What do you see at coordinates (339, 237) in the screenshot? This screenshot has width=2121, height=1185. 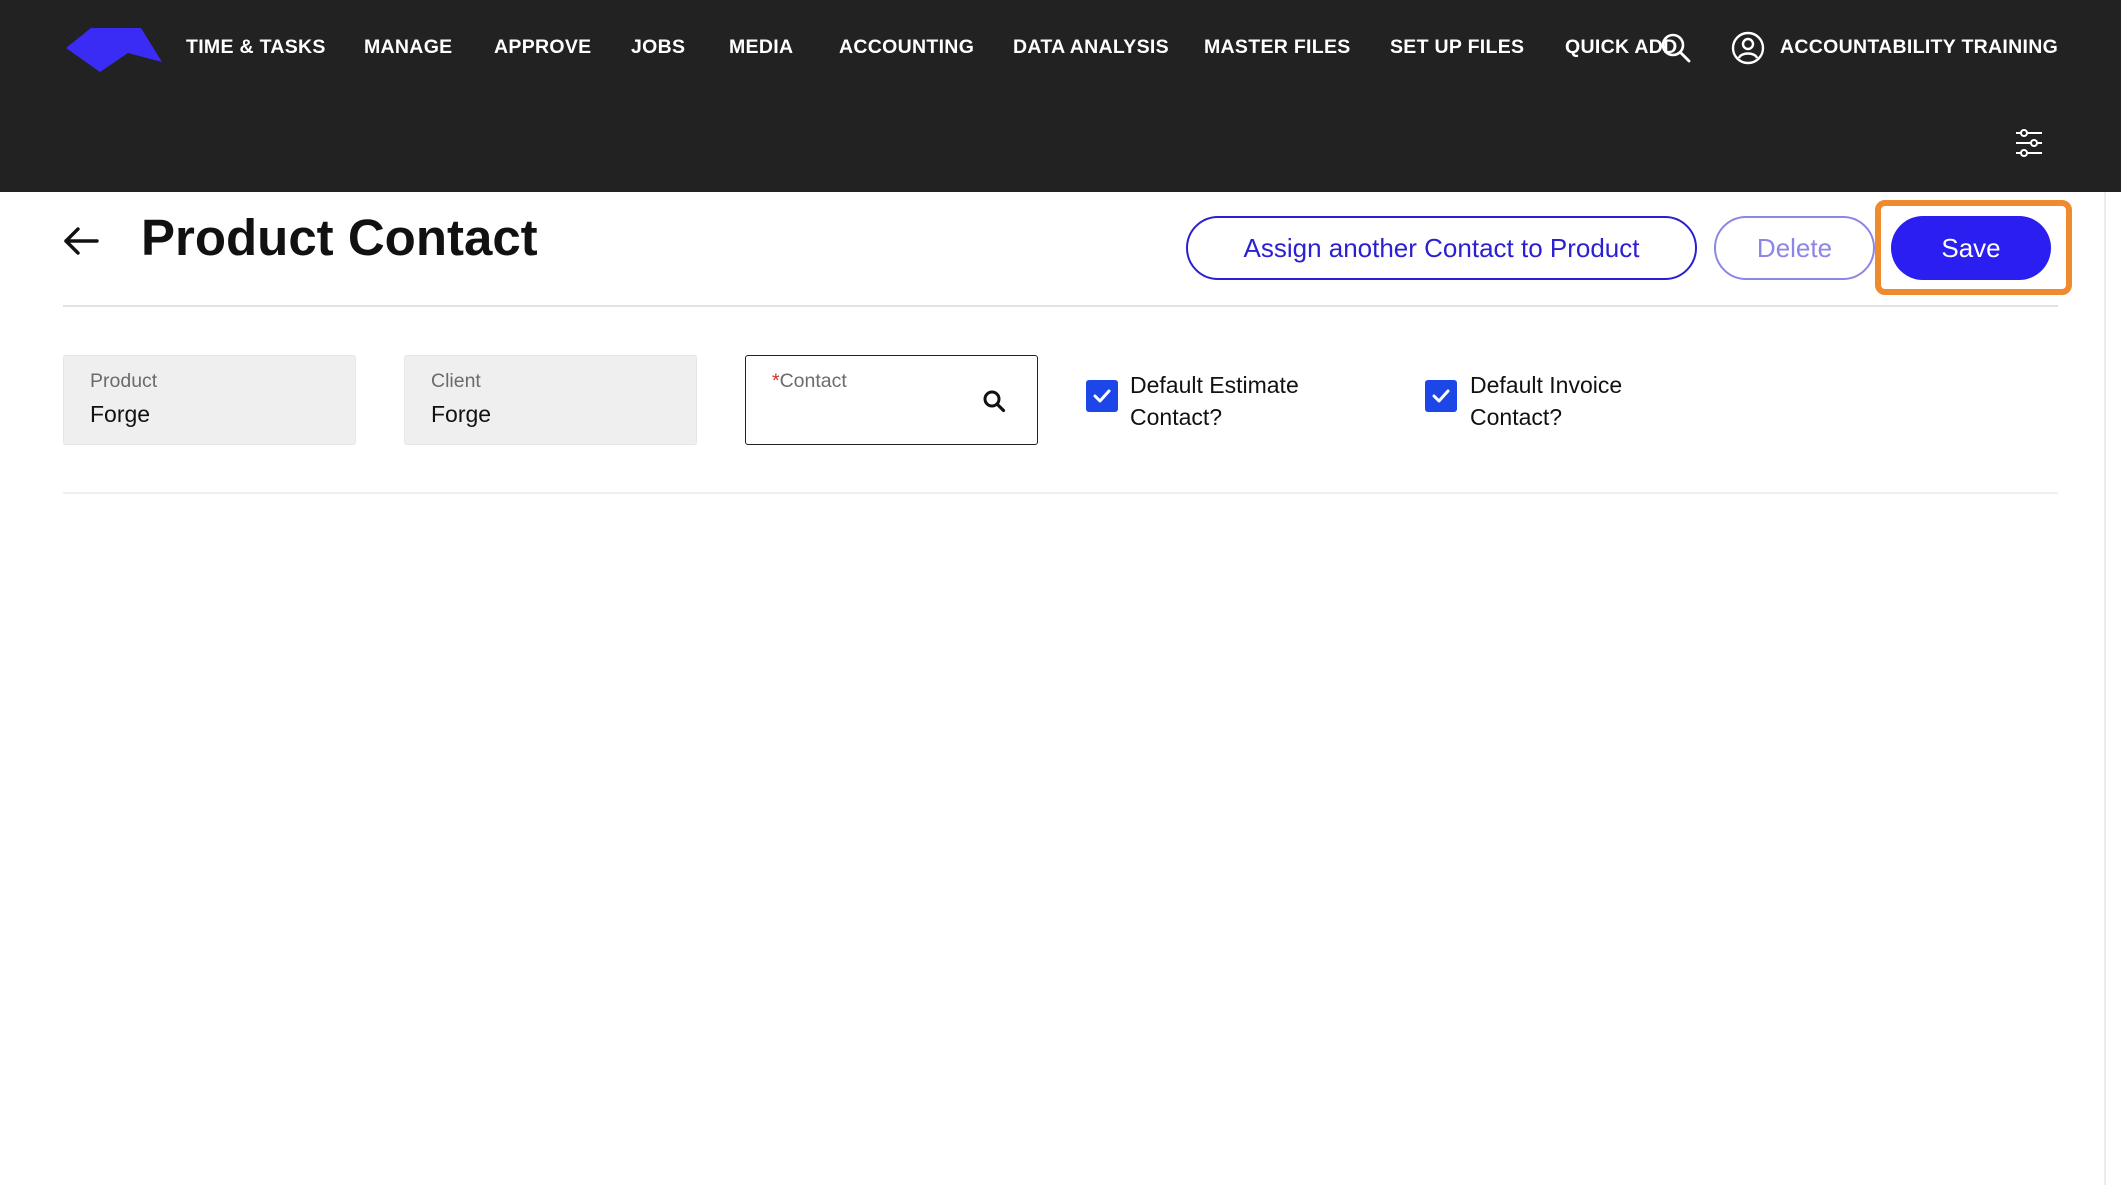 I see `page-title: Product Contact` at bounding box center [339, 237].